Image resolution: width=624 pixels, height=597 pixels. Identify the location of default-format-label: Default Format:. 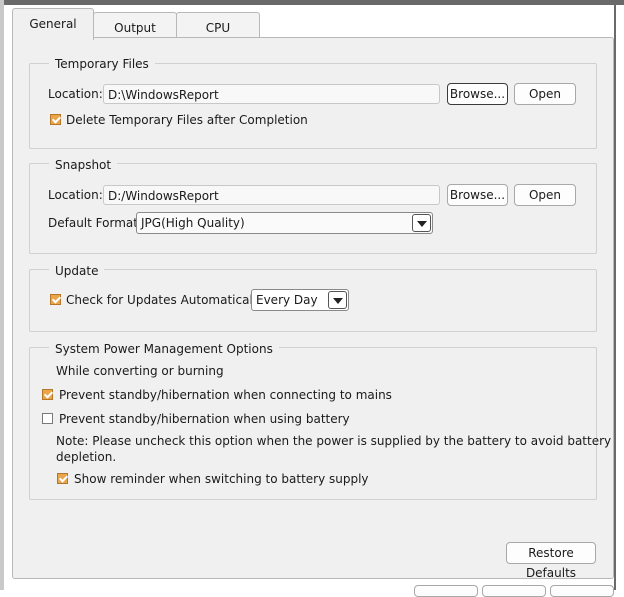
(95, 223).